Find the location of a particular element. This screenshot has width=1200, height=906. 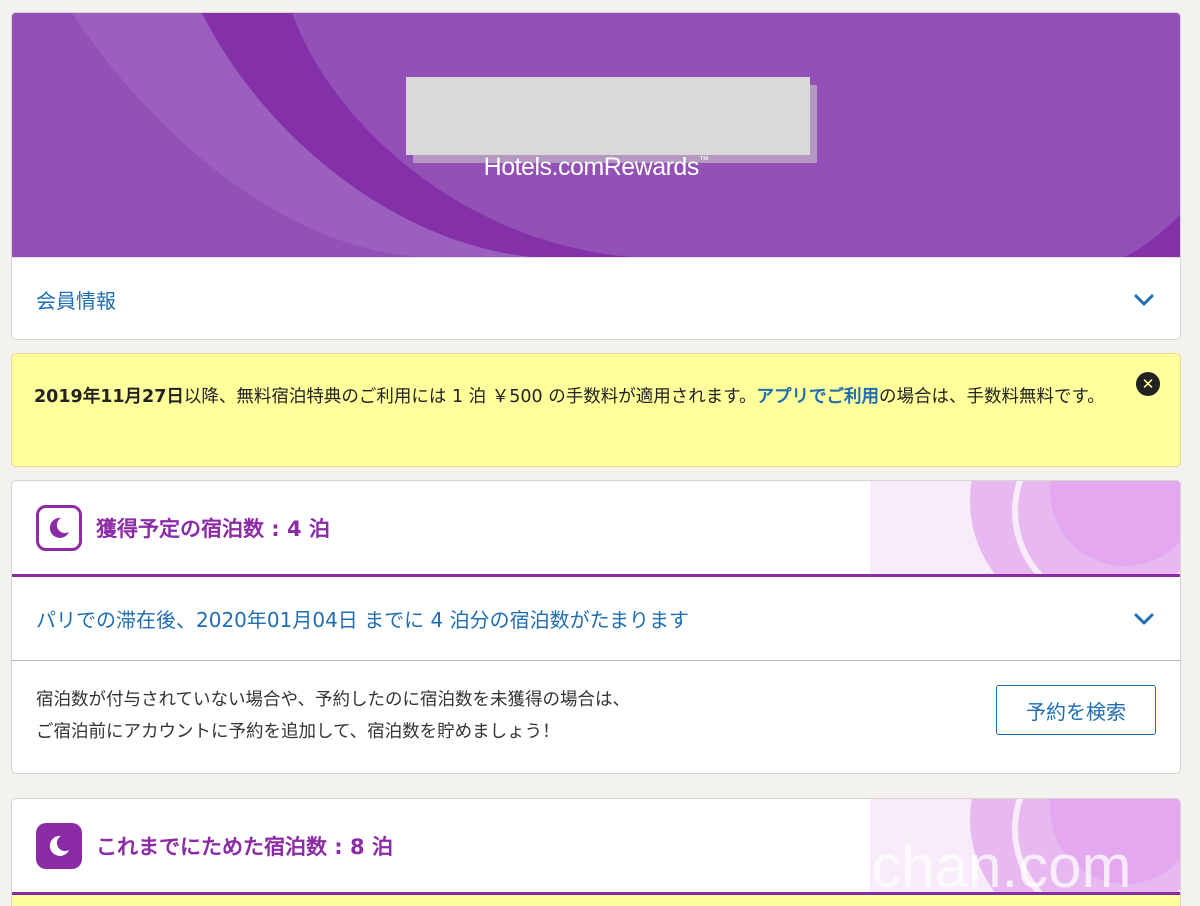

close-icon: ✕ is located at coordinates (1148, 384).